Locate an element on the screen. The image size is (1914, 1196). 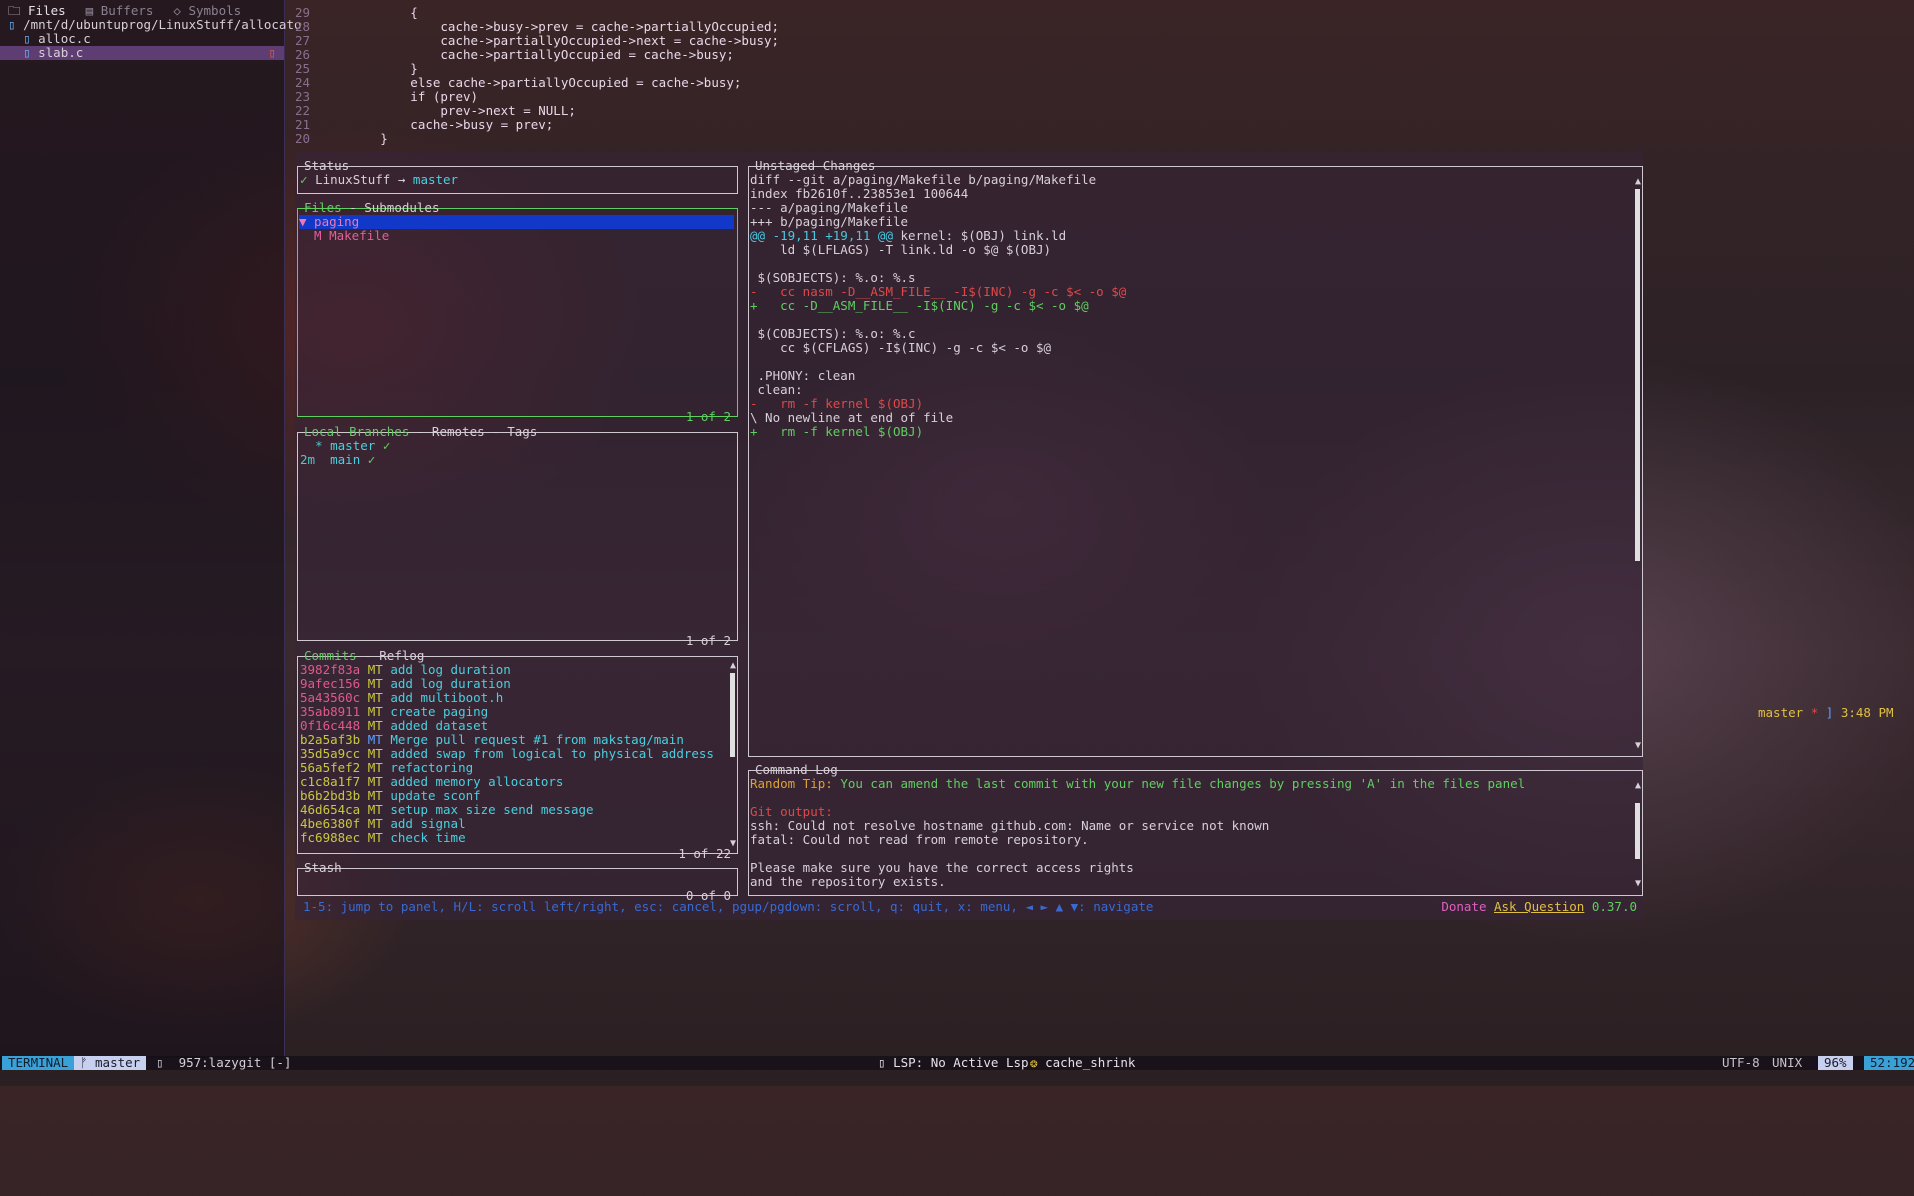
code-text: cache->partiallyOccupied = cache->busy; is located at coordinates (527, 54).